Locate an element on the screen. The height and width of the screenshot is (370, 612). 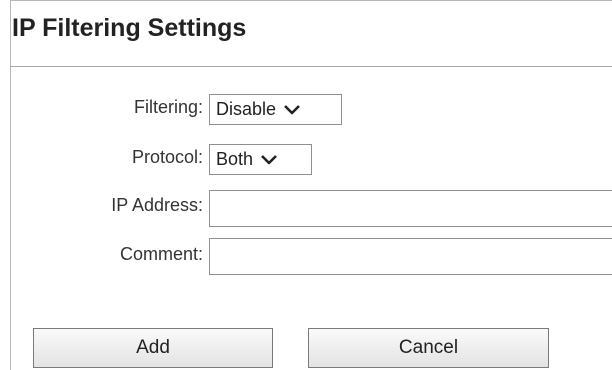
cancel-button: Cancel is located at coordinates (428, 348).